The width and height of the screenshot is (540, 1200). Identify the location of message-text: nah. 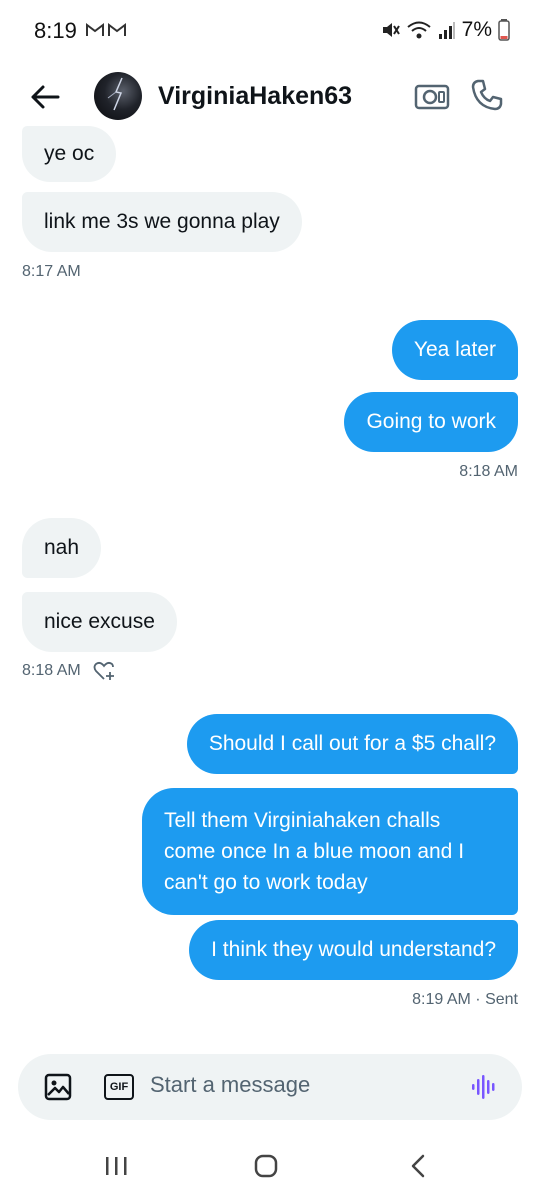
(62, 547).